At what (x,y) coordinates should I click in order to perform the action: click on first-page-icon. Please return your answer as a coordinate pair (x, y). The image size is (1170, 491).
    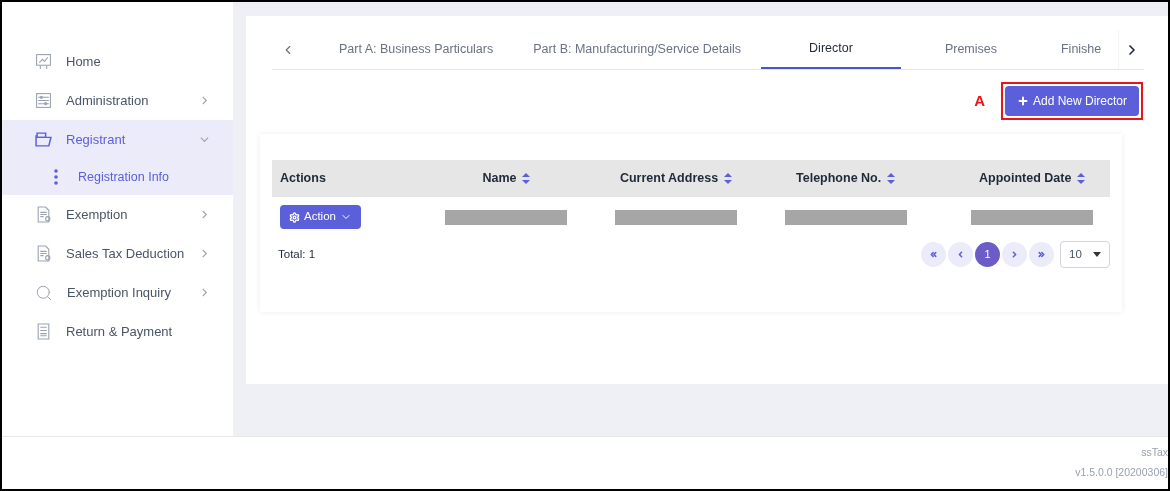
    Looking at the image, I should click on (933, 254).